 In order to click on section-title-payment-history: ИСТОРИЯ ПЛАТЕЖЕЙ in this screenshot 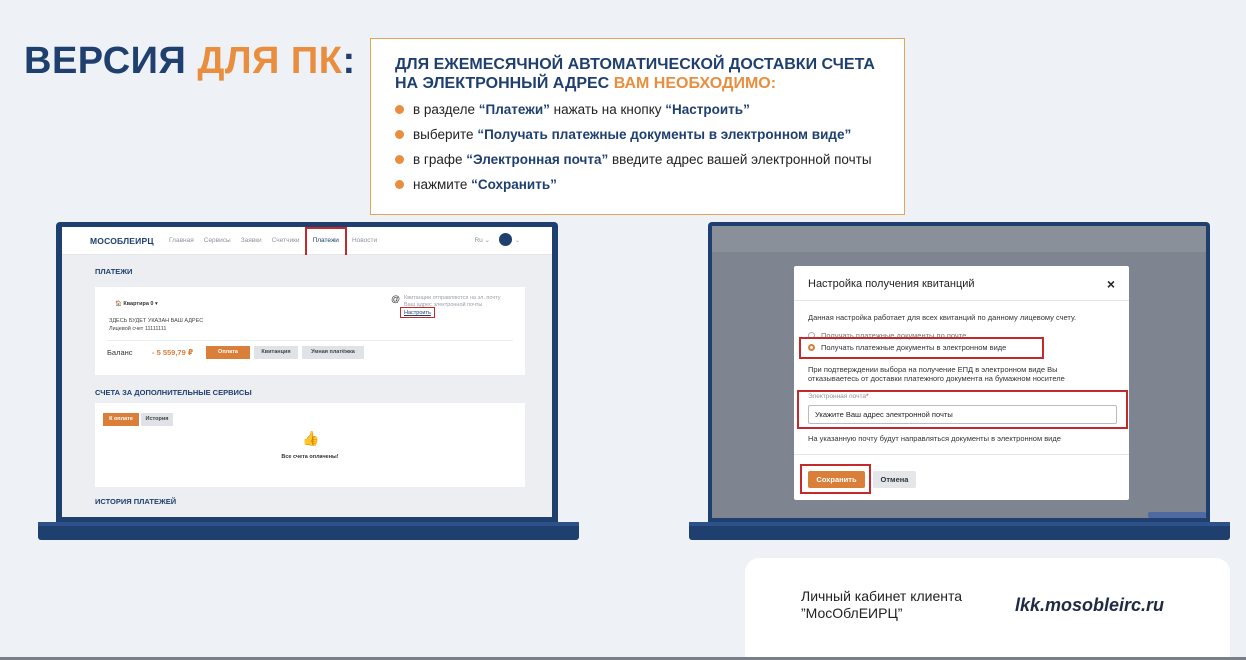, I will do `click(136, 501)`.